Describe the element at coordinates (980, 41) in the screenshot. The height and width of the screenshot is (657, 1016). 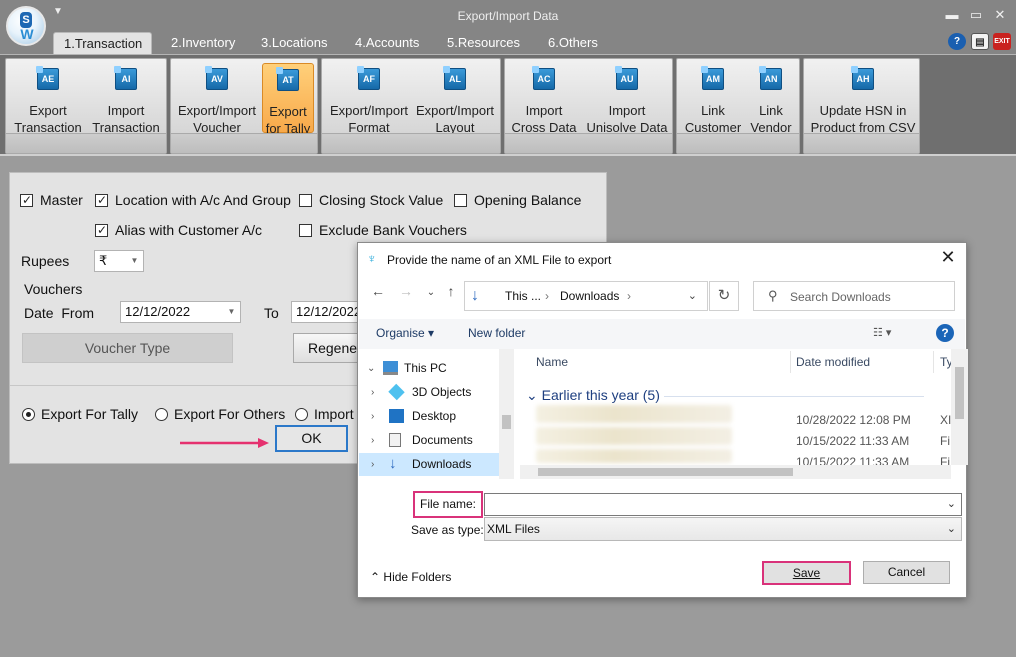
I see `document-icon: ▤` at that location.